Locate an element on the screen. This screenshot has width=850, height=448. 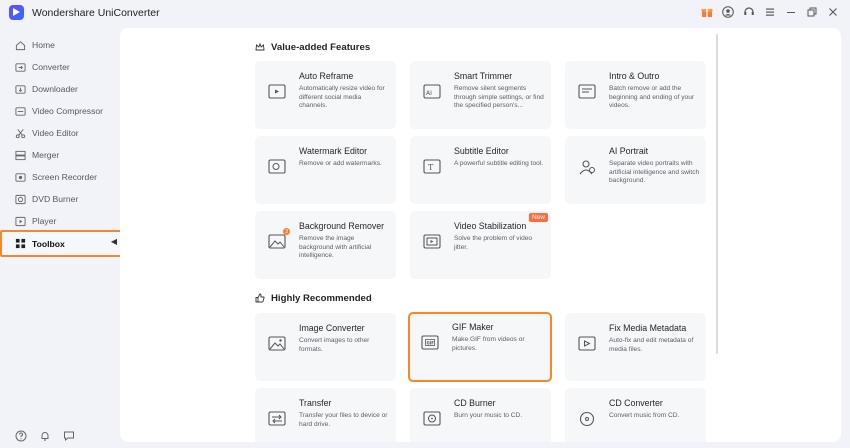
sidebar-item-downloader: Downloader is located at coordinates (61, 89).